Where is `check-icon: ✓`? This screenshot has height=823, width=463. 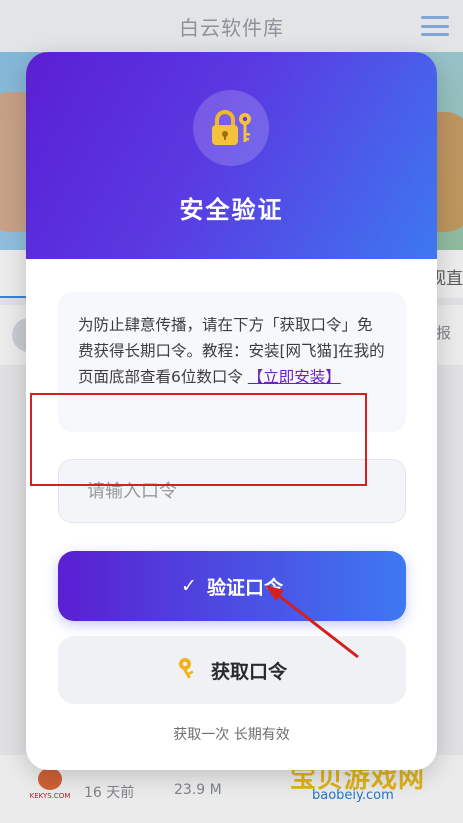
check-icon: ✓ is located at coordinates (189, 586).